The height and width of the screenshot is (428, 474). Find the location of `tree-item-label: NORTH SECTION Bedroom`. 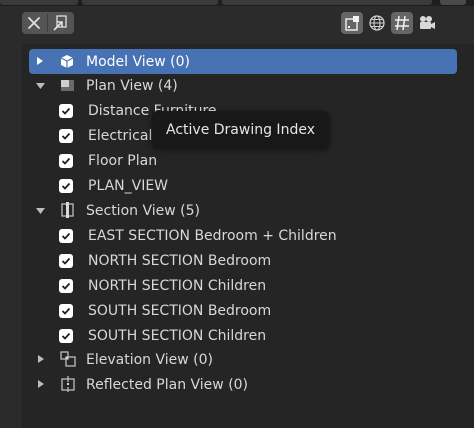

tree-item-label: NORTH SECTION Bedroom is located at coordinates (180, 260).